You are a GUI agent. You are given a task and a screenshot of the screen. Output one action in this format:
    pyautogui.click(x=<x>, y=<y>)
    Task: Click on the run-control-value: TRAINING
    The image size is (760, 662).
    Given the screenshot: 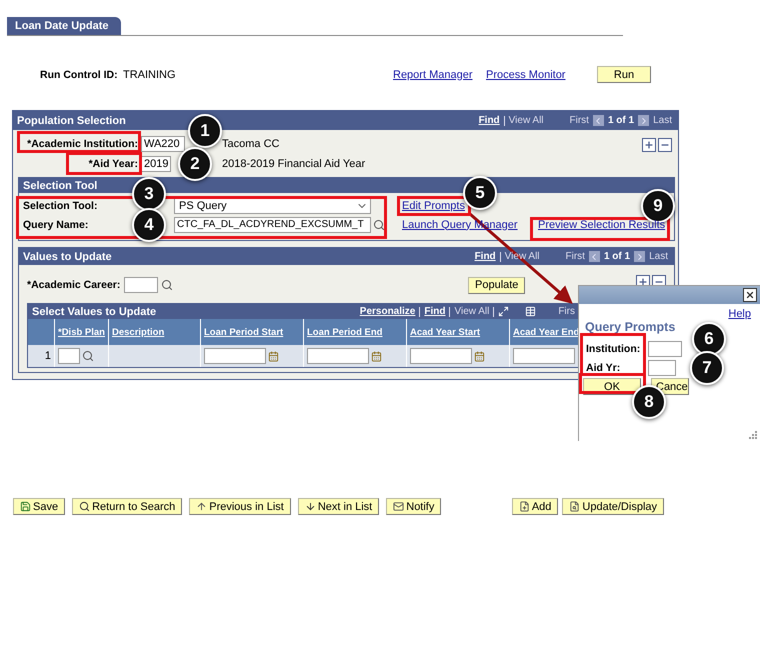 What is the action you would take?
    pyautogui.click(x=150, y=74)
    